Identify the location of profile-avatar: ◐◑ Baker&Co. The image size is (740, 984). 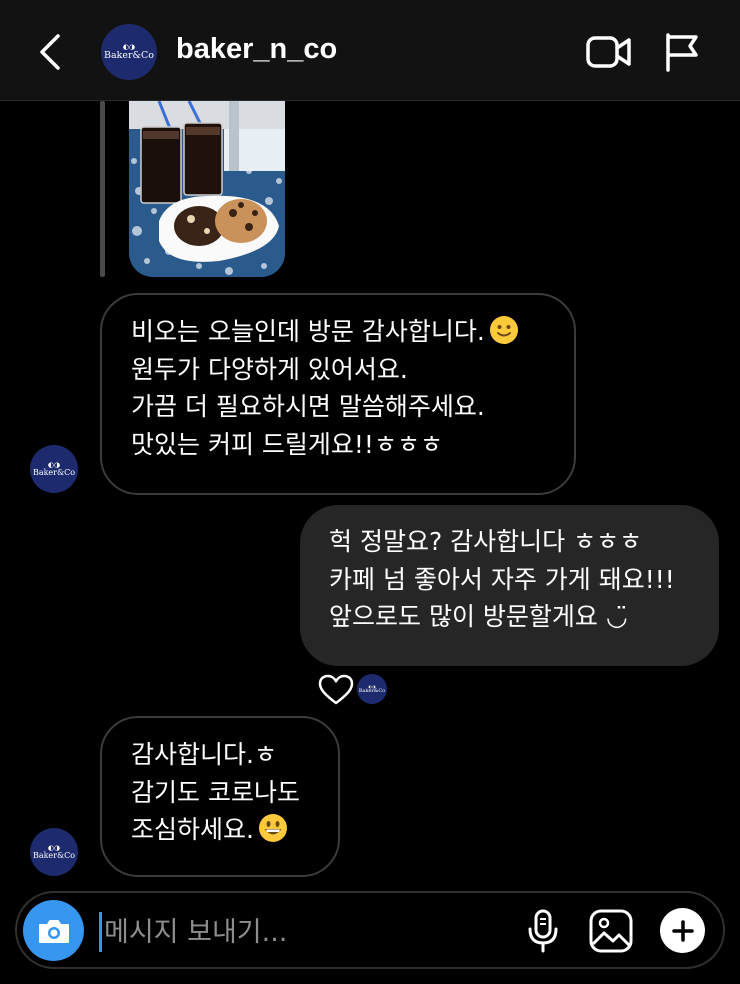
(129, 52).